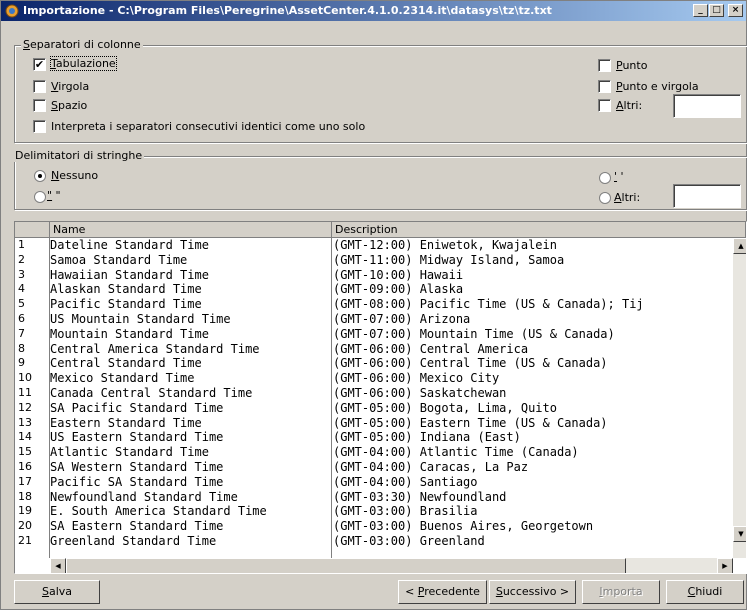  Describe the element at coordinates (21, 318) in the screenshot. I see `row-number: 6` at that location.